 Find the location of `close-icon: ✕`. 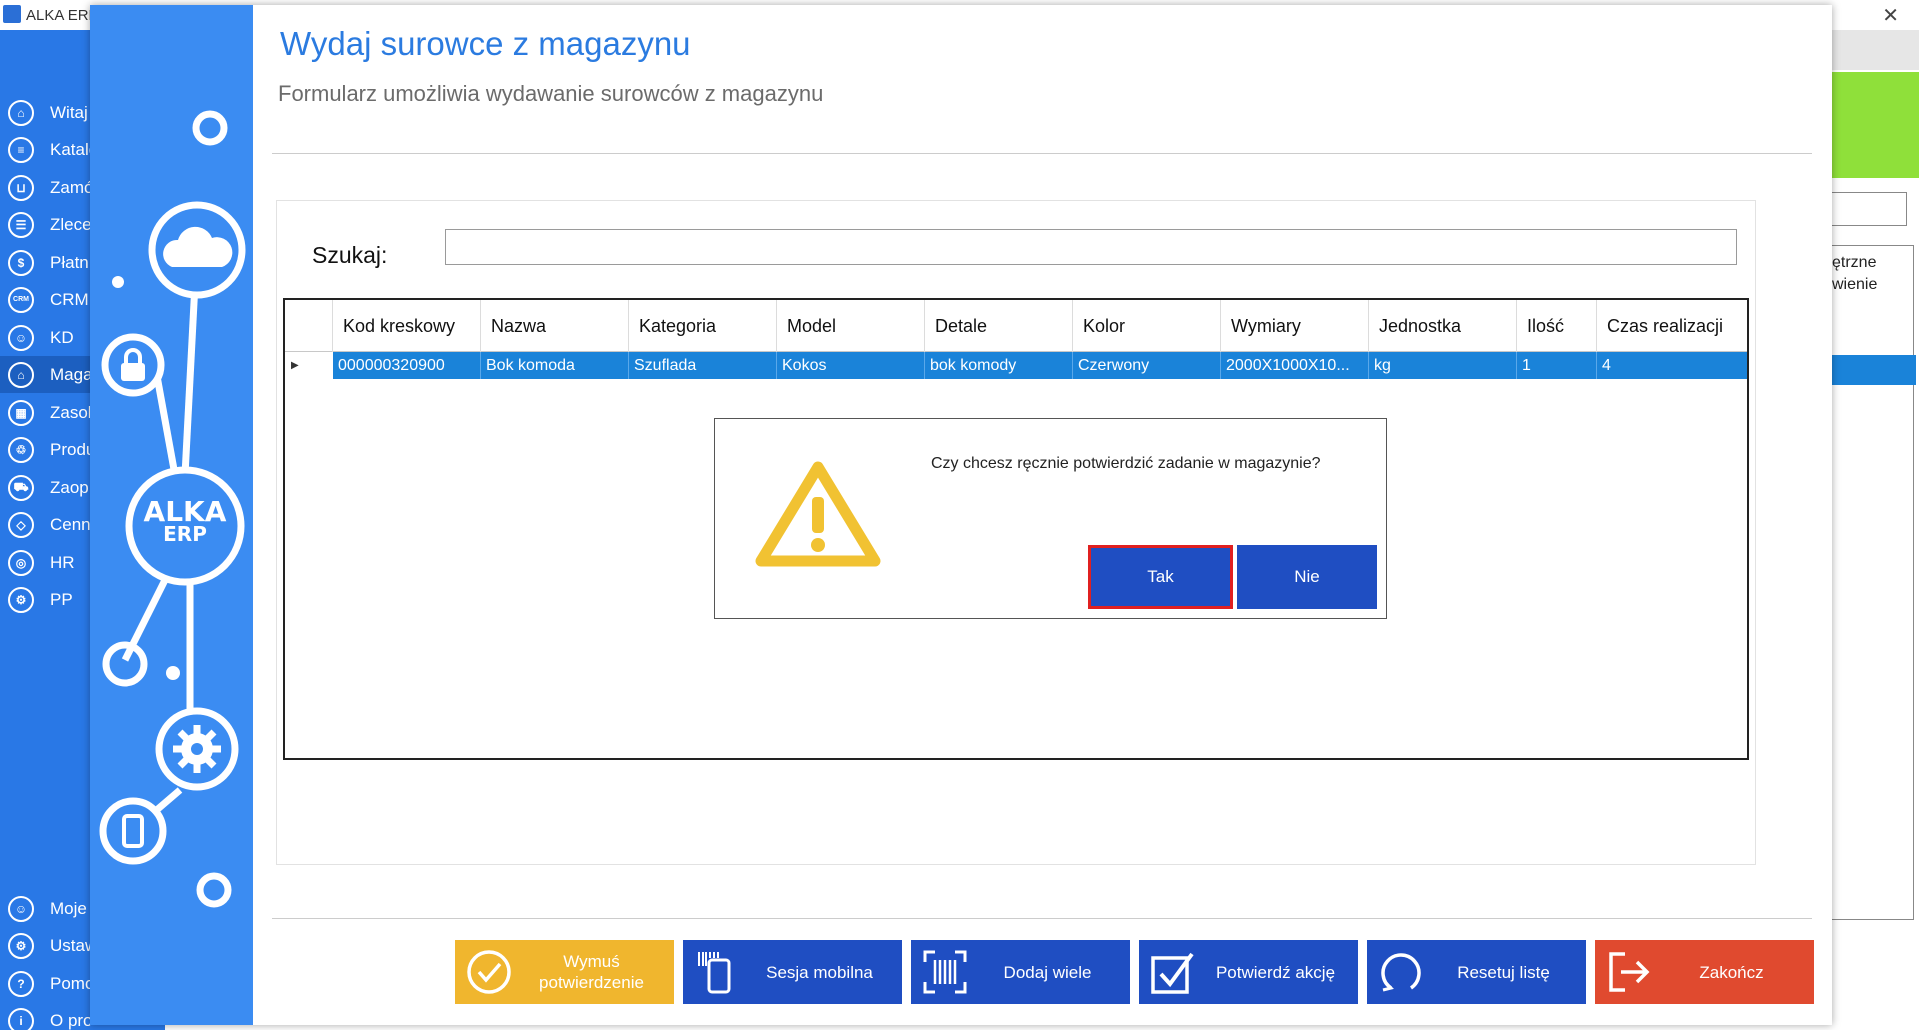

close-icon: ✕ is located at coordinates (1890, 15).